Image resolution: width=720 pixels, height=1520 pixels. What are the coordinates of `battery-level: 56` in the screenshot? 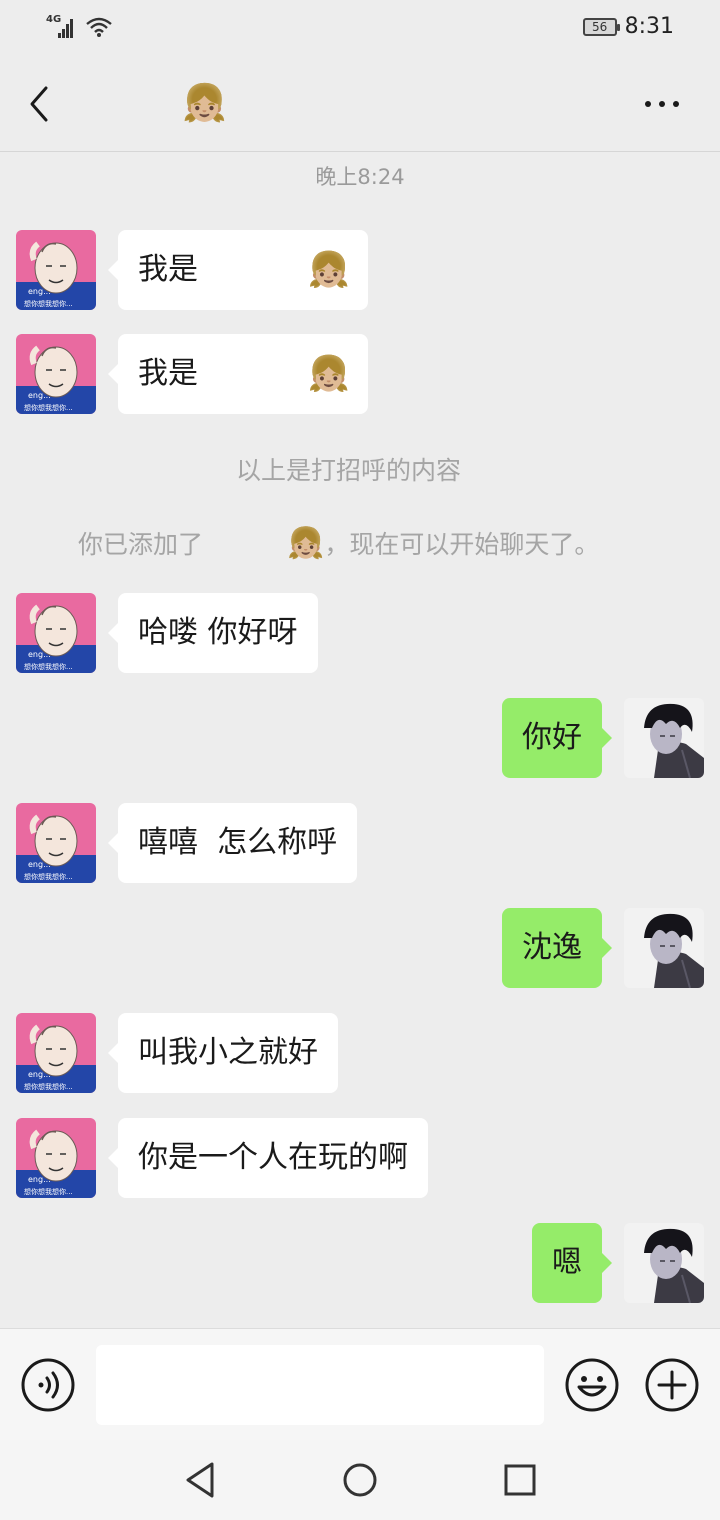 It's located at (599, 26).